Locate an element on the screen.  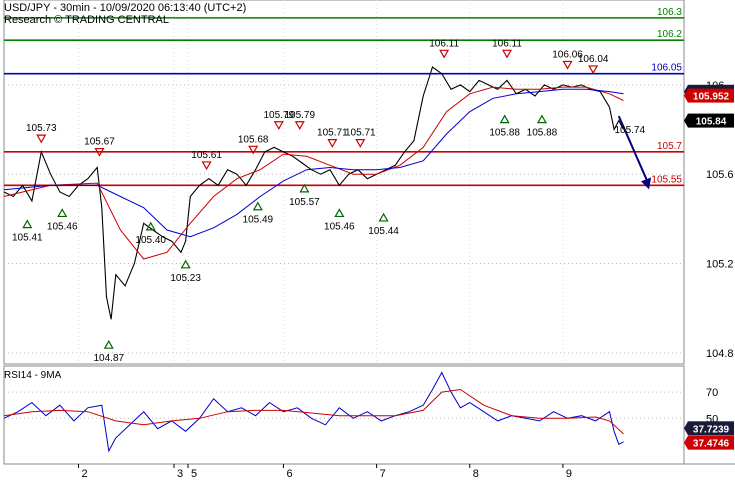
low-marker-label: 105.49 is located at coordinates (258, 220).